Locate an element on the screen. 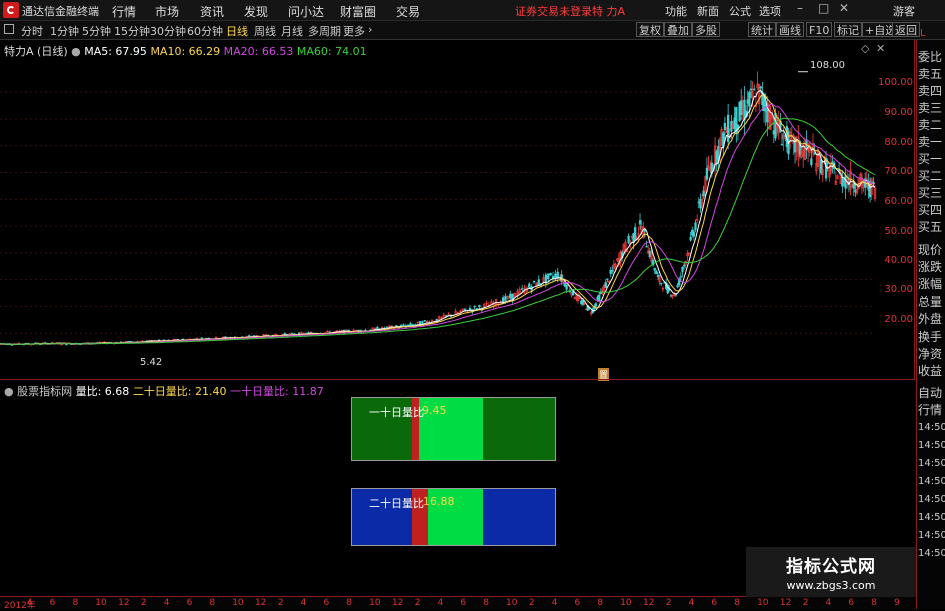 The height and width of the screenshot is (611, 945). sidebar-item: 行情 is located at coordinates (930, 410).